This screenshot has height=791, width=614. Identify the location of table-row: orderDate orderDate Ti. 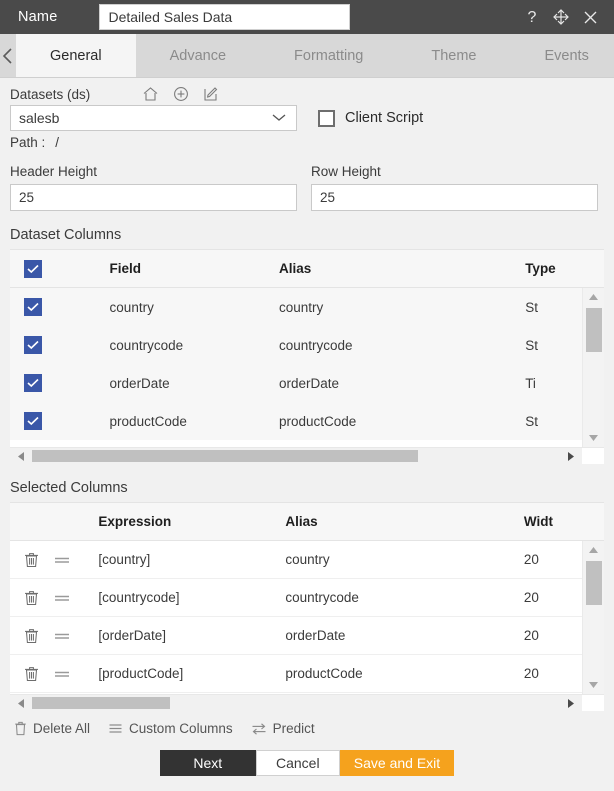
(307, 383).